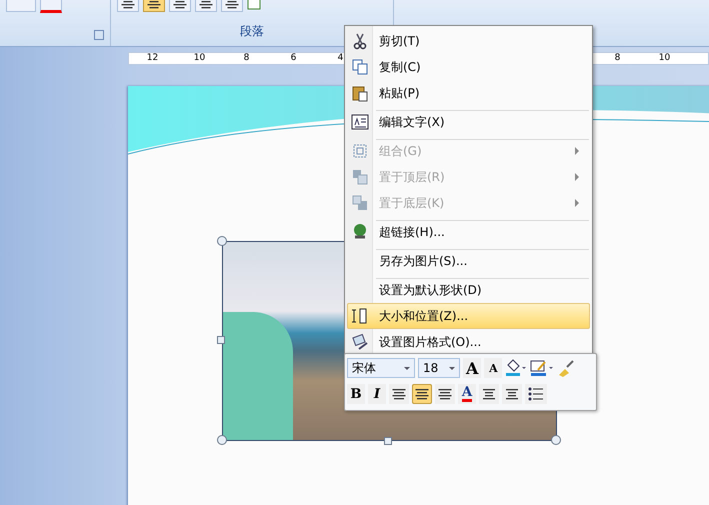 The width and height of the screenshot is (709, 505). Describe the element at coordinates (360, 41) in the screenshot. I see `scissors-icon` at that location.